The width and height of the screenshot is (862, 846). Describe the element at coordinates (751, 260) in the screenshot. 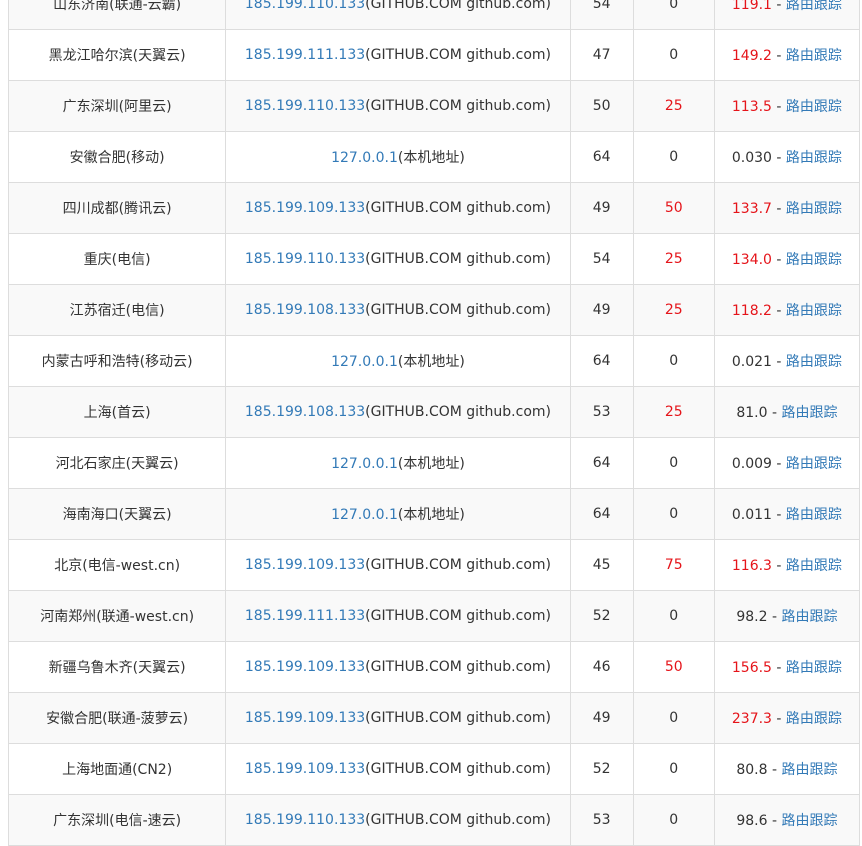

I see `time-value: 134.0` at that location.